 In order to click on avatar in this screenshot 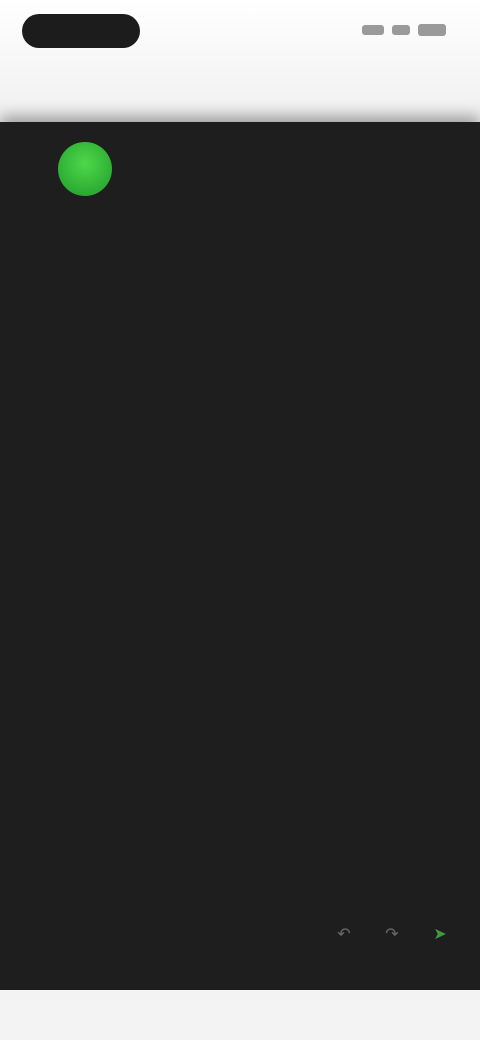, I will do `click(85, 169)`.